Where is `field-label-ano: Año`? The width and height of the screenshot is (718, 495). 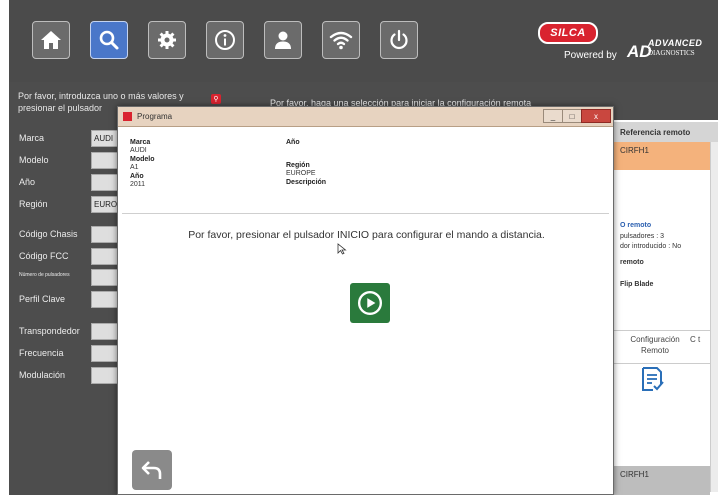
field-label-ano: Año is located at coordinates (27, 182).